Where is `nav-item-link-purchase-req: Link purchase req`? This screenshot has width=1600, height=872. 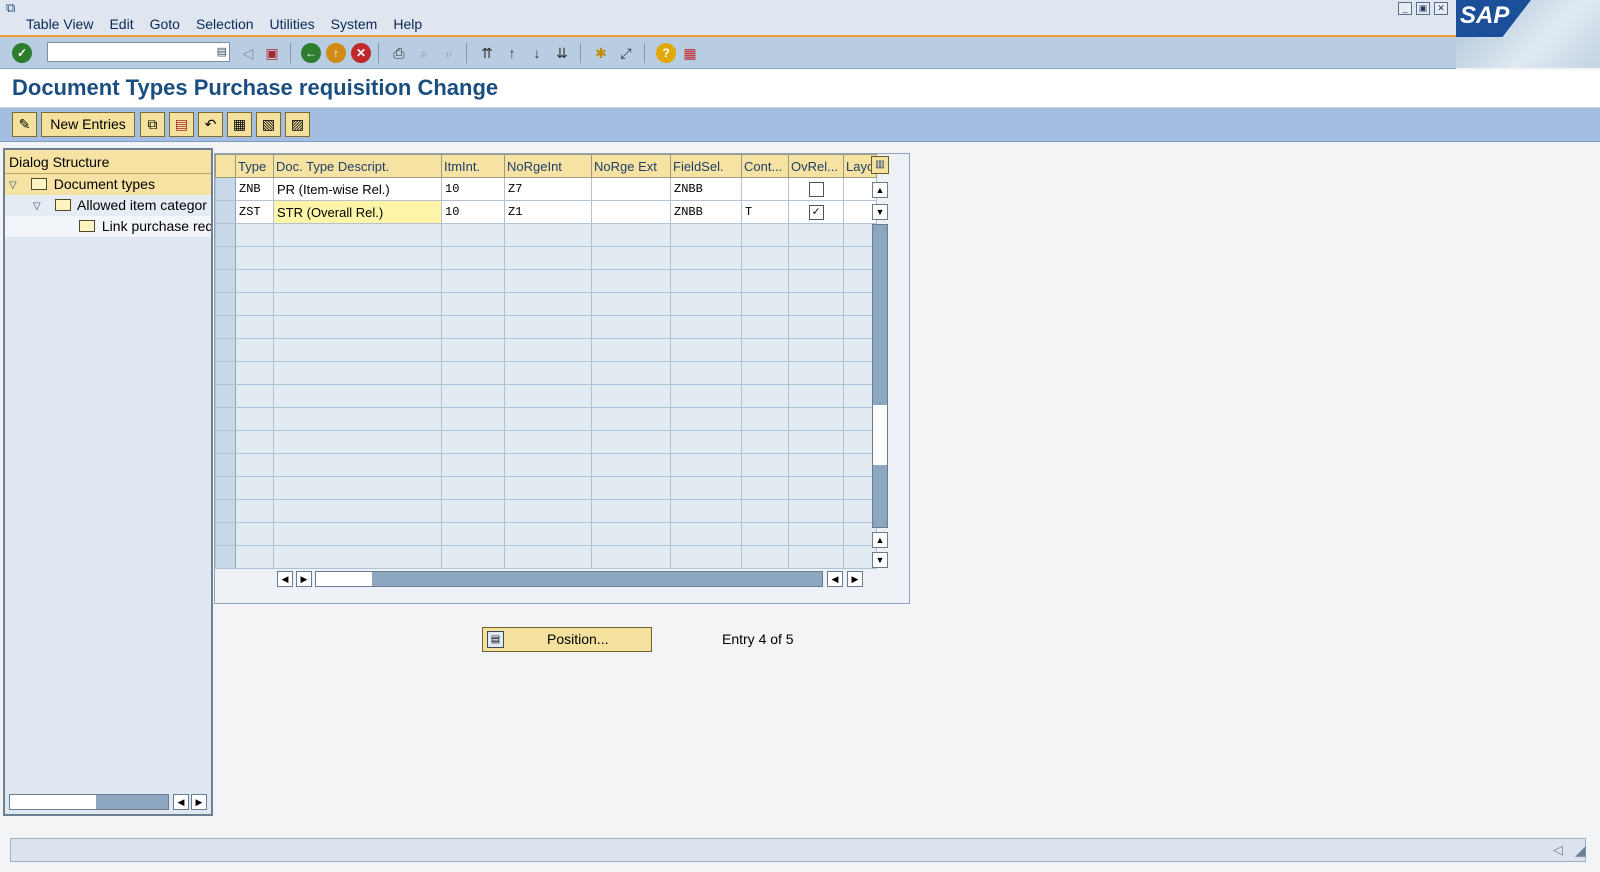 nav-item-link-purchase-req: Link purchase req is located at coordinates (108, 226).